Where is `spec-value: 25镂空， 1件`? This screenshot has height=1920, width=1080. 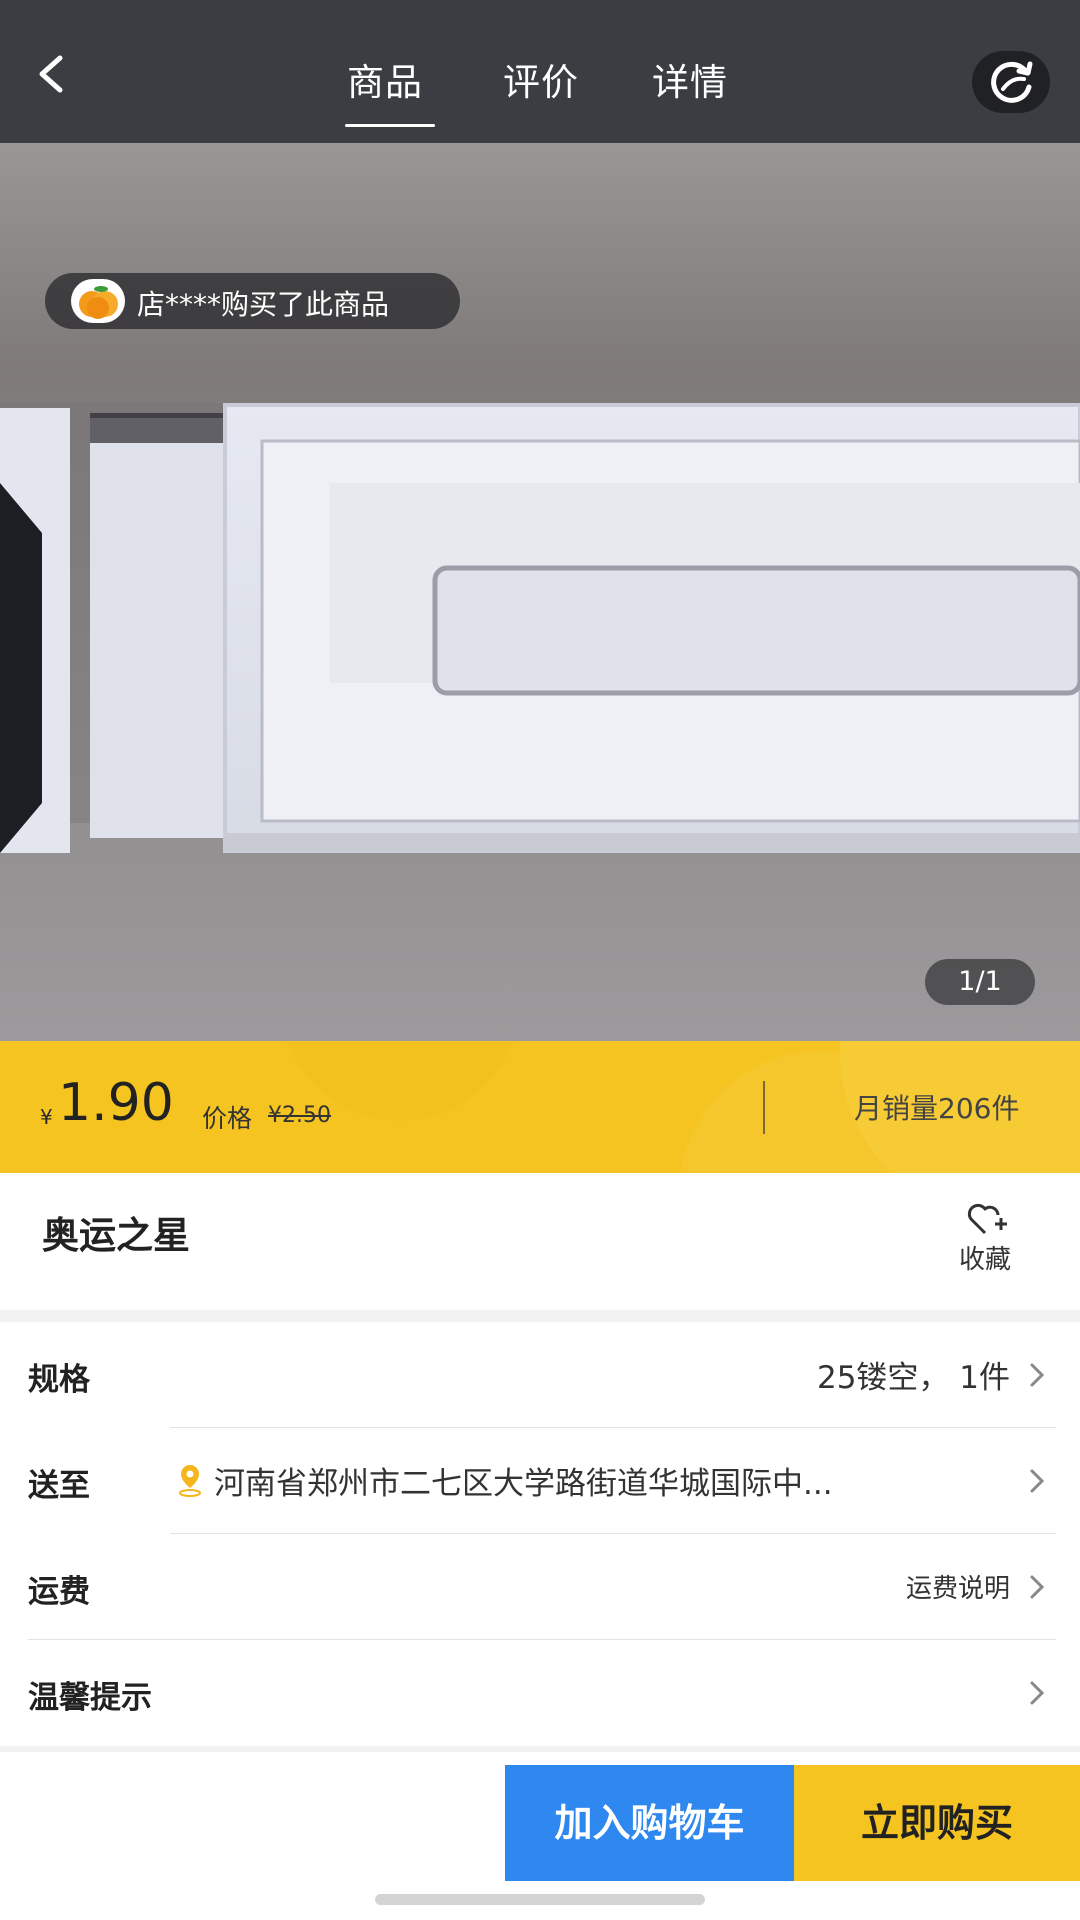 spec-value: 25镂空， 1件 is located at coordinates (913, 1378).